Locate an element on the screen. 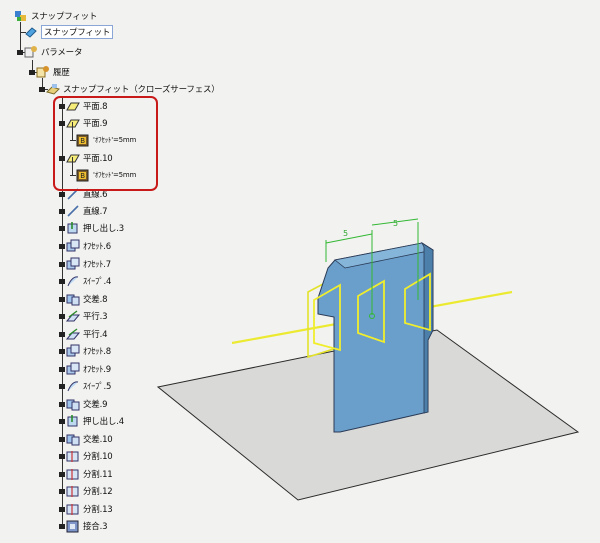 This screenshot has width=600, height=543. tree-item: 平行.3 is located at coordinates (86, 316).